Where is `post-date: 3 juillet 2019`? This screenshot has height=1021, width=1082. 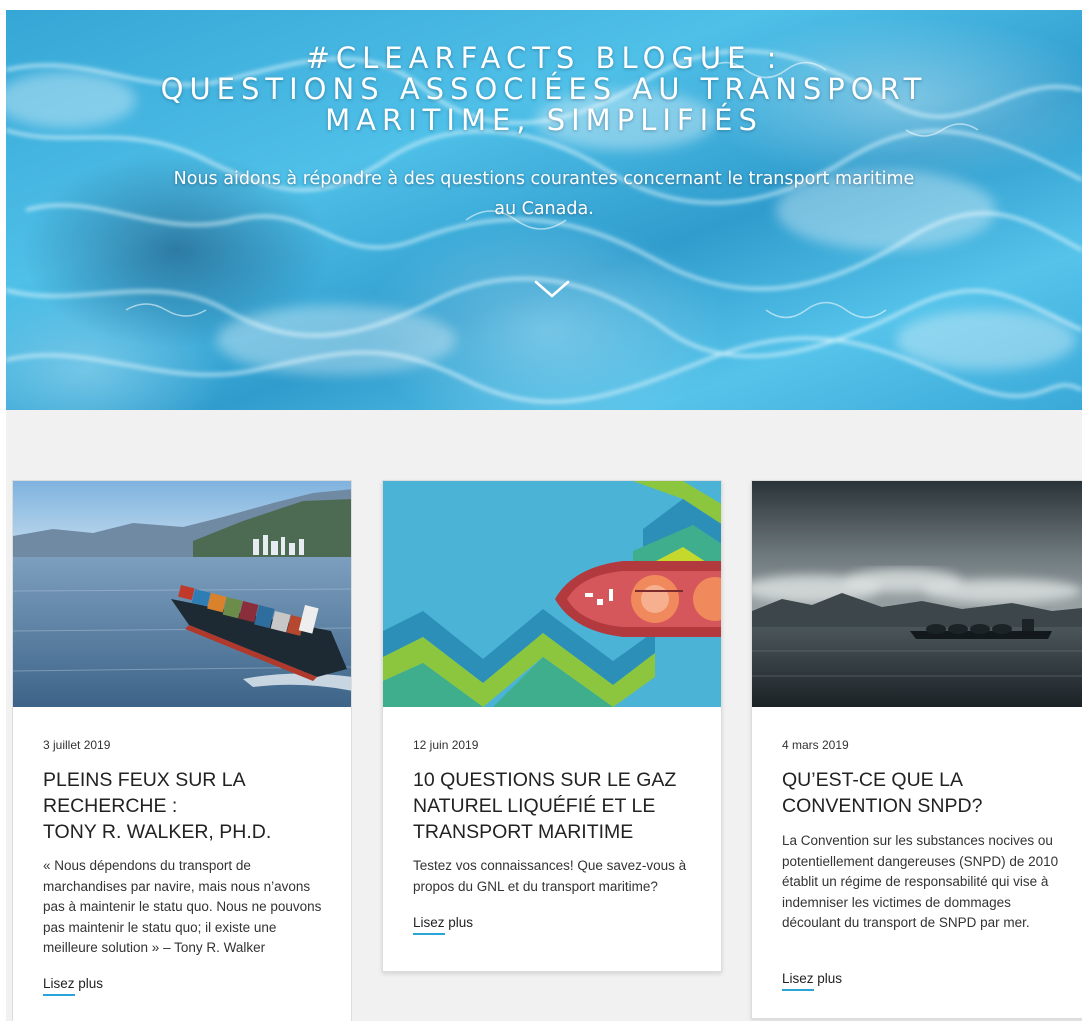
post-date: 3 juillet 2019 is located at coordinates (77, 745).